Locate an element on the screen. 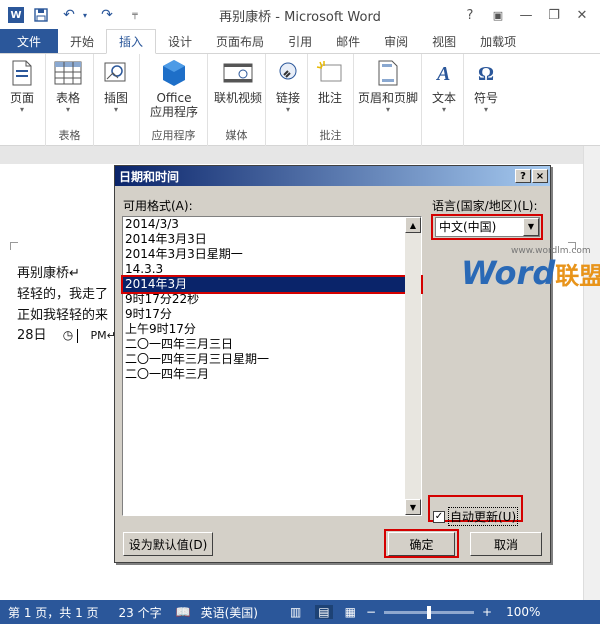 The image size is (600, 624). watermark-brand: 联盟 is located at coordinates (577, 276).